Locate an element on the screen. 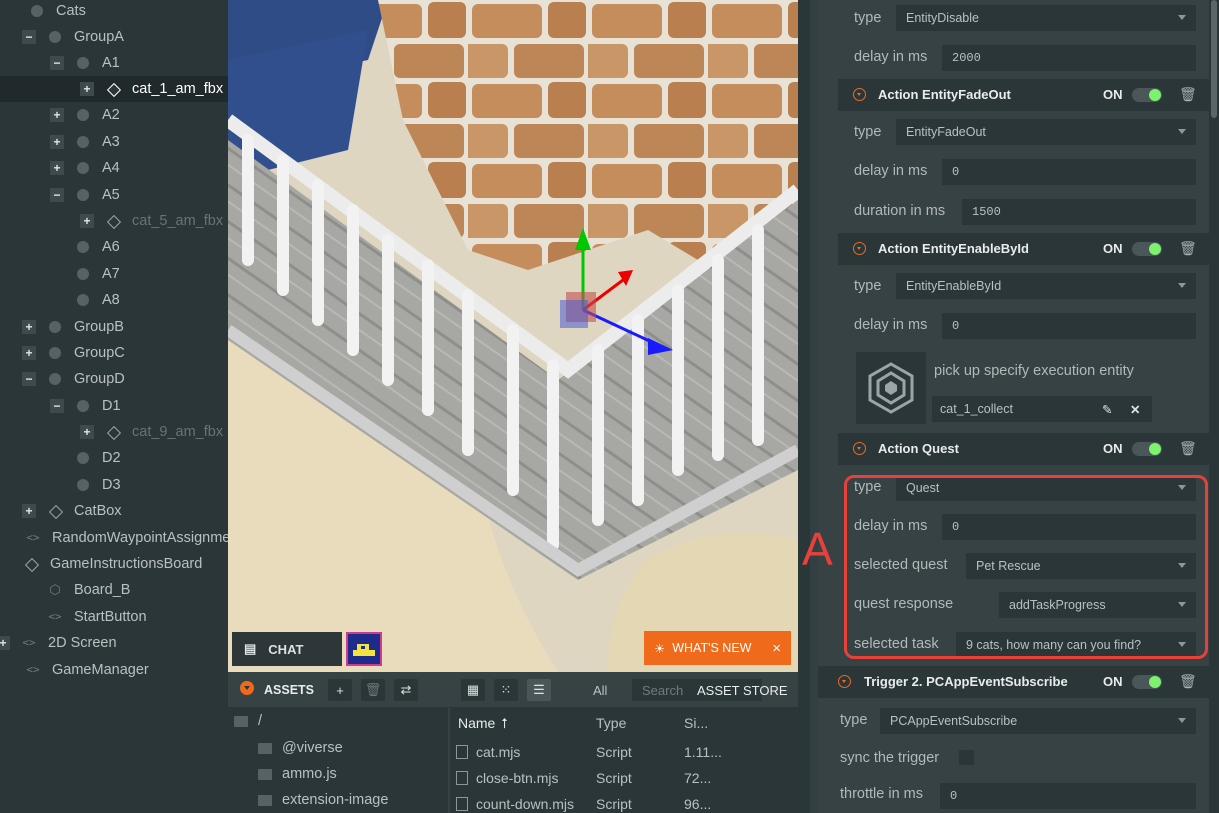 The height and width of the screenshot is (813, 1219). list-view-icon: ☰ is located at coordinates (539, 690).